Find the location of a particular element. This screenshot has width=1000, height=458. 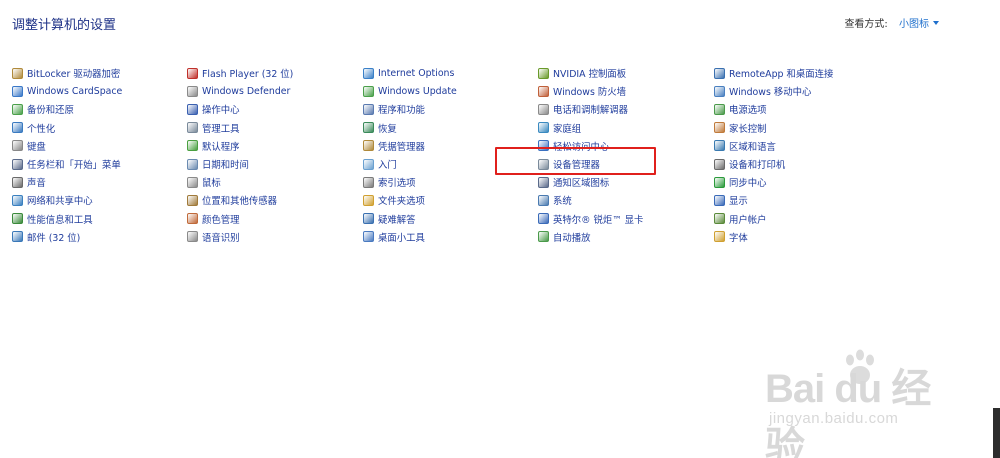

recovery-icon is located at coordinates (368, 128).